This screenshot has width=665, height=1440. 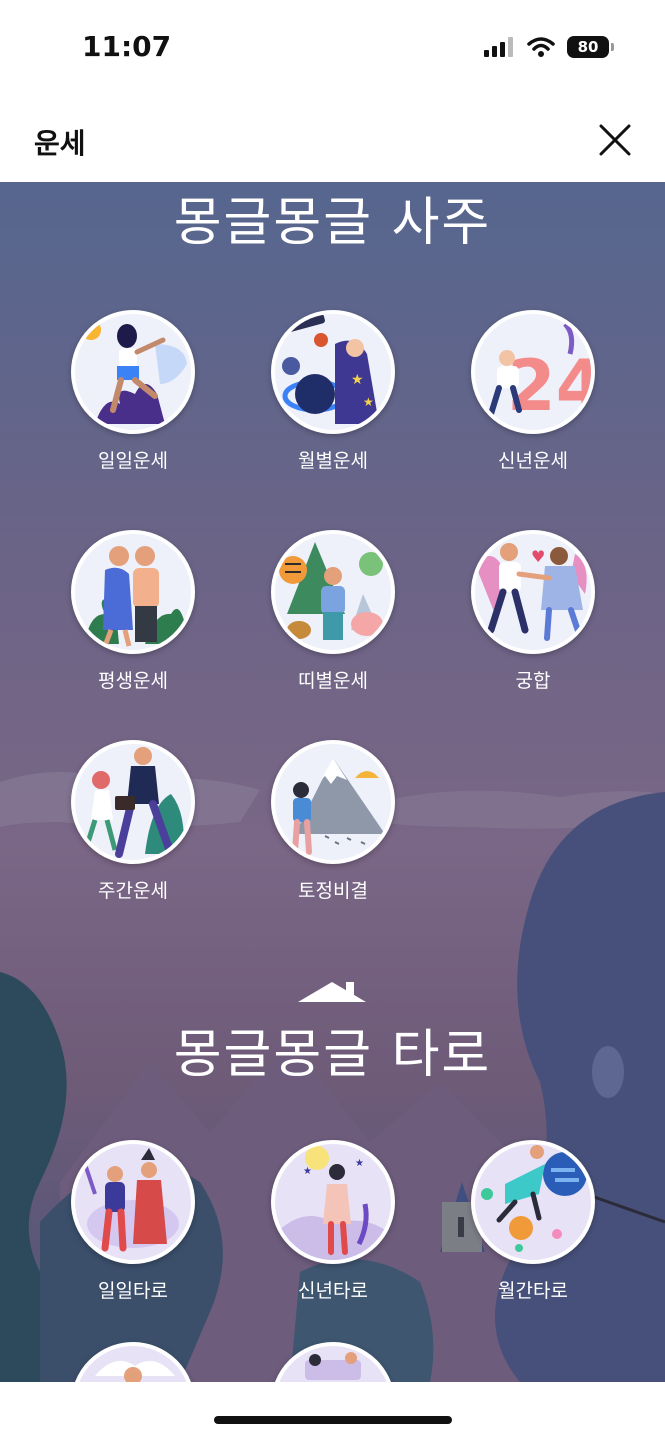 What do you see at coordinates (332, 141) in the screenshot?
I see `app-header: 운세` at bounding box center [332, 141].